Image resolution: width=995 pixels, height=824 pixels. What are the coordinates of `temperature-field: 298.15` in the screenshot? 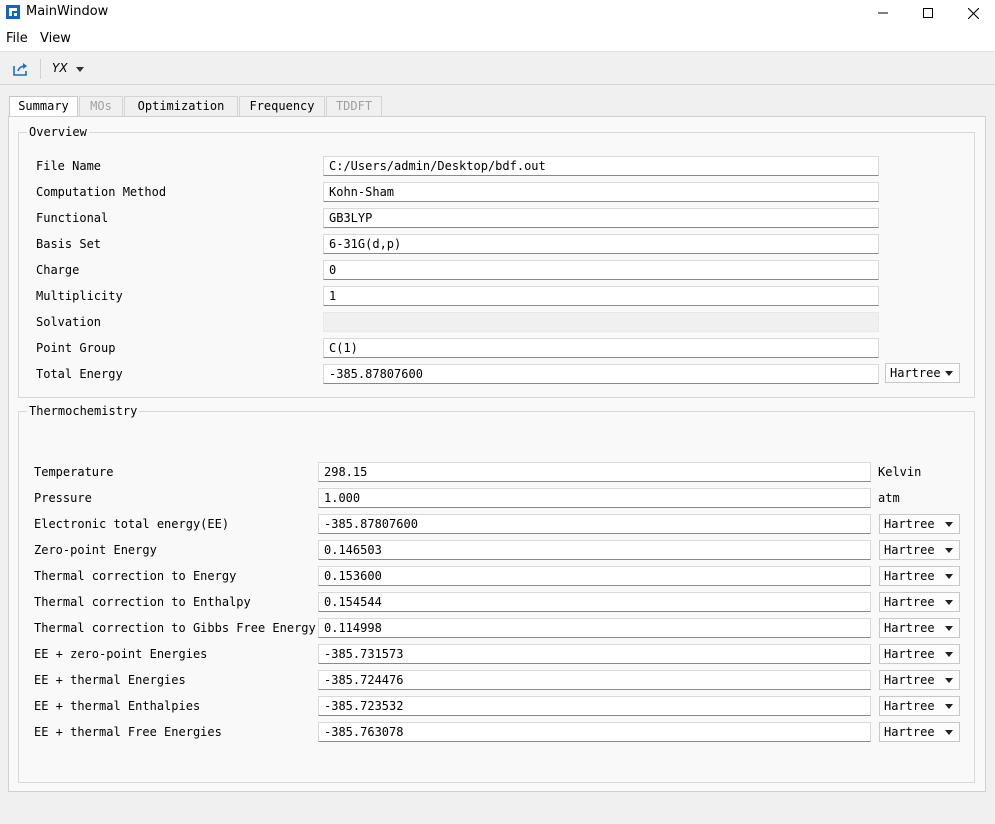 It's located at (594, 472).